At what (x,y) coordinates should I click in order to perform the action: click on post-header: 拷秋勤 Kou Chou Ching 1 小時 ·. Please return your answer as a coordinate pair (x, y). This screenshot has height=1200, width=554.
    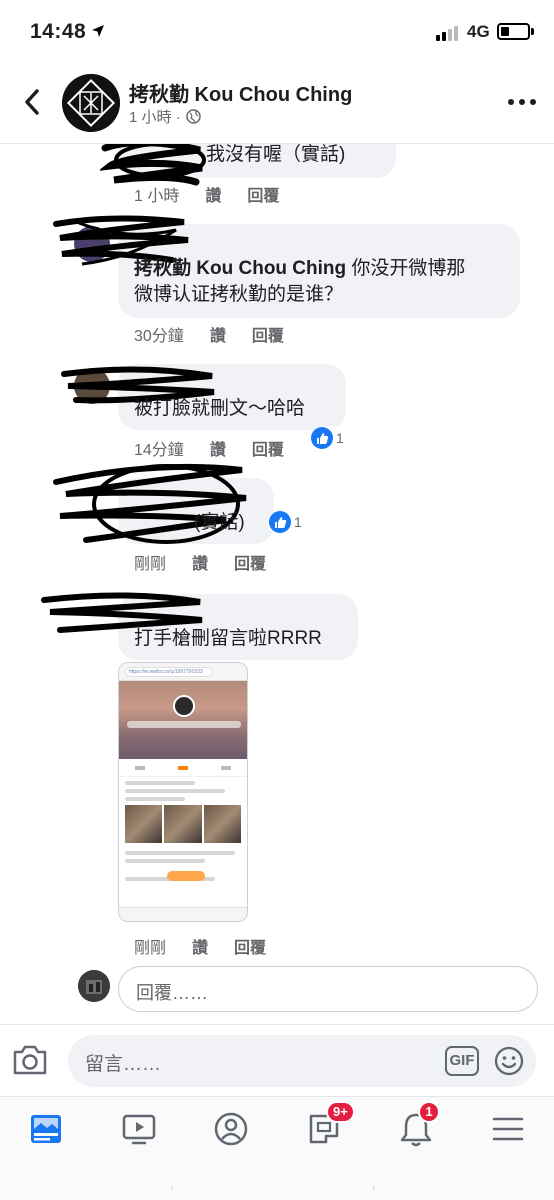
    Looking at the image, I should click on (277, 104).